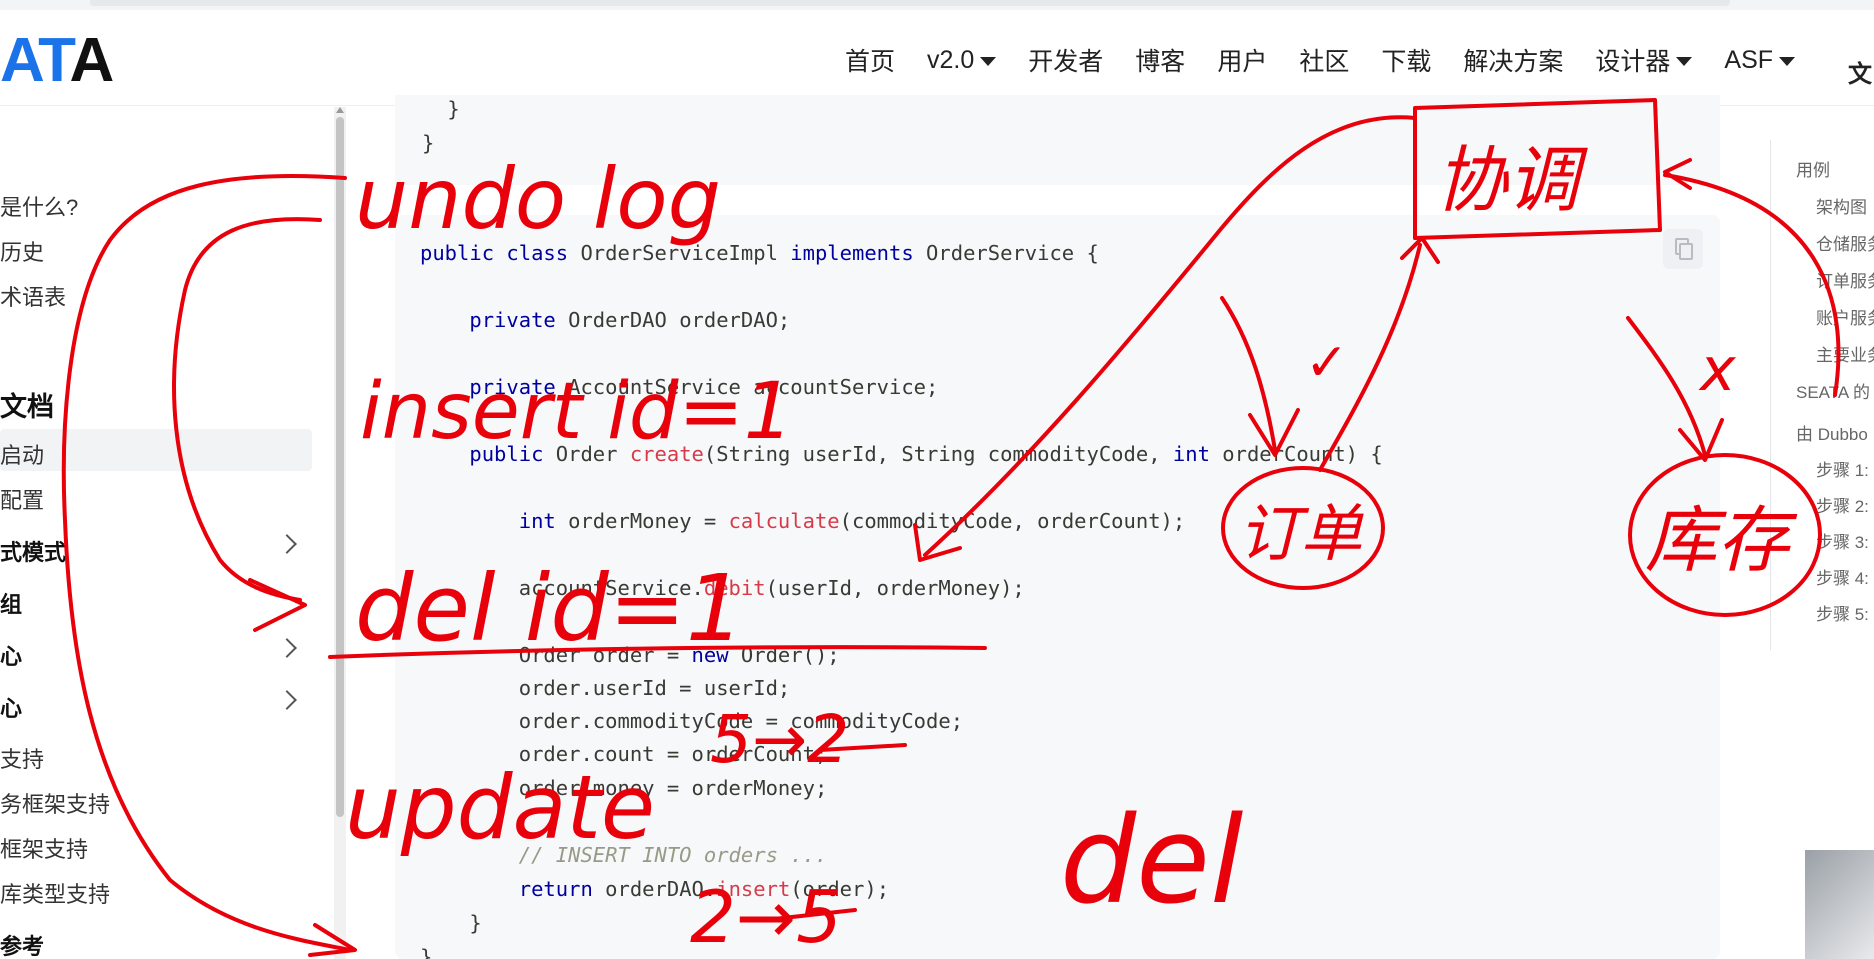 Image resolution: width=1874 pixels, height=959 pixels. I want to click on nav-download: 下载, so click(1406, 60).